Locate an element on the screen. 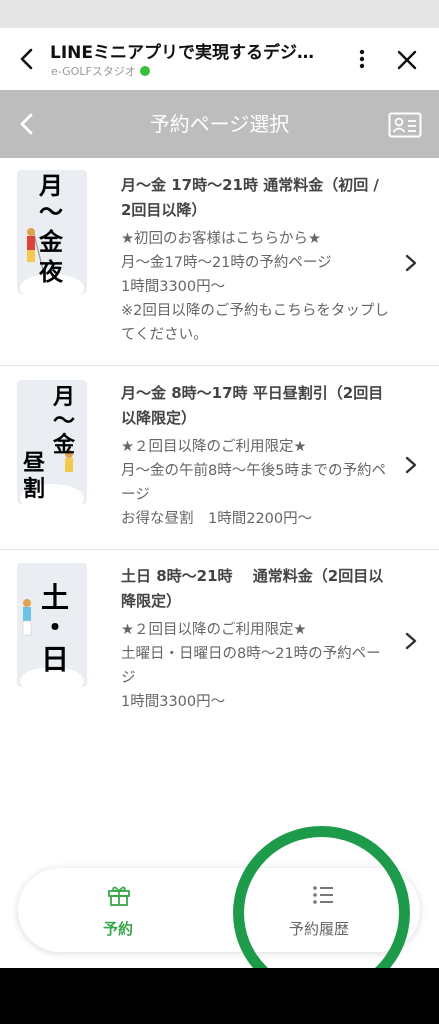  thumb-char: 日 is located at coordinates (55, 659).